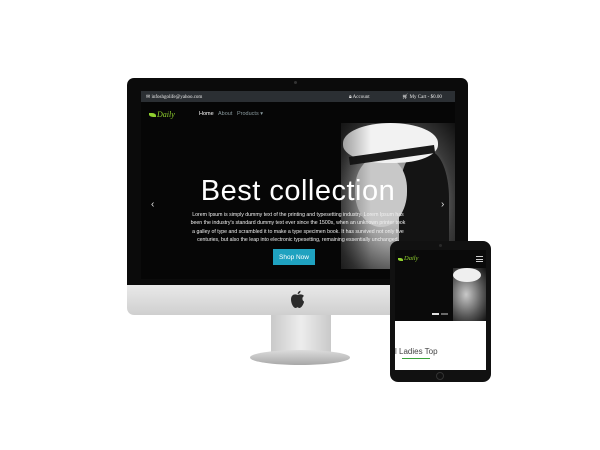  I want to click on site-logo: Daily, so click(166, 116).